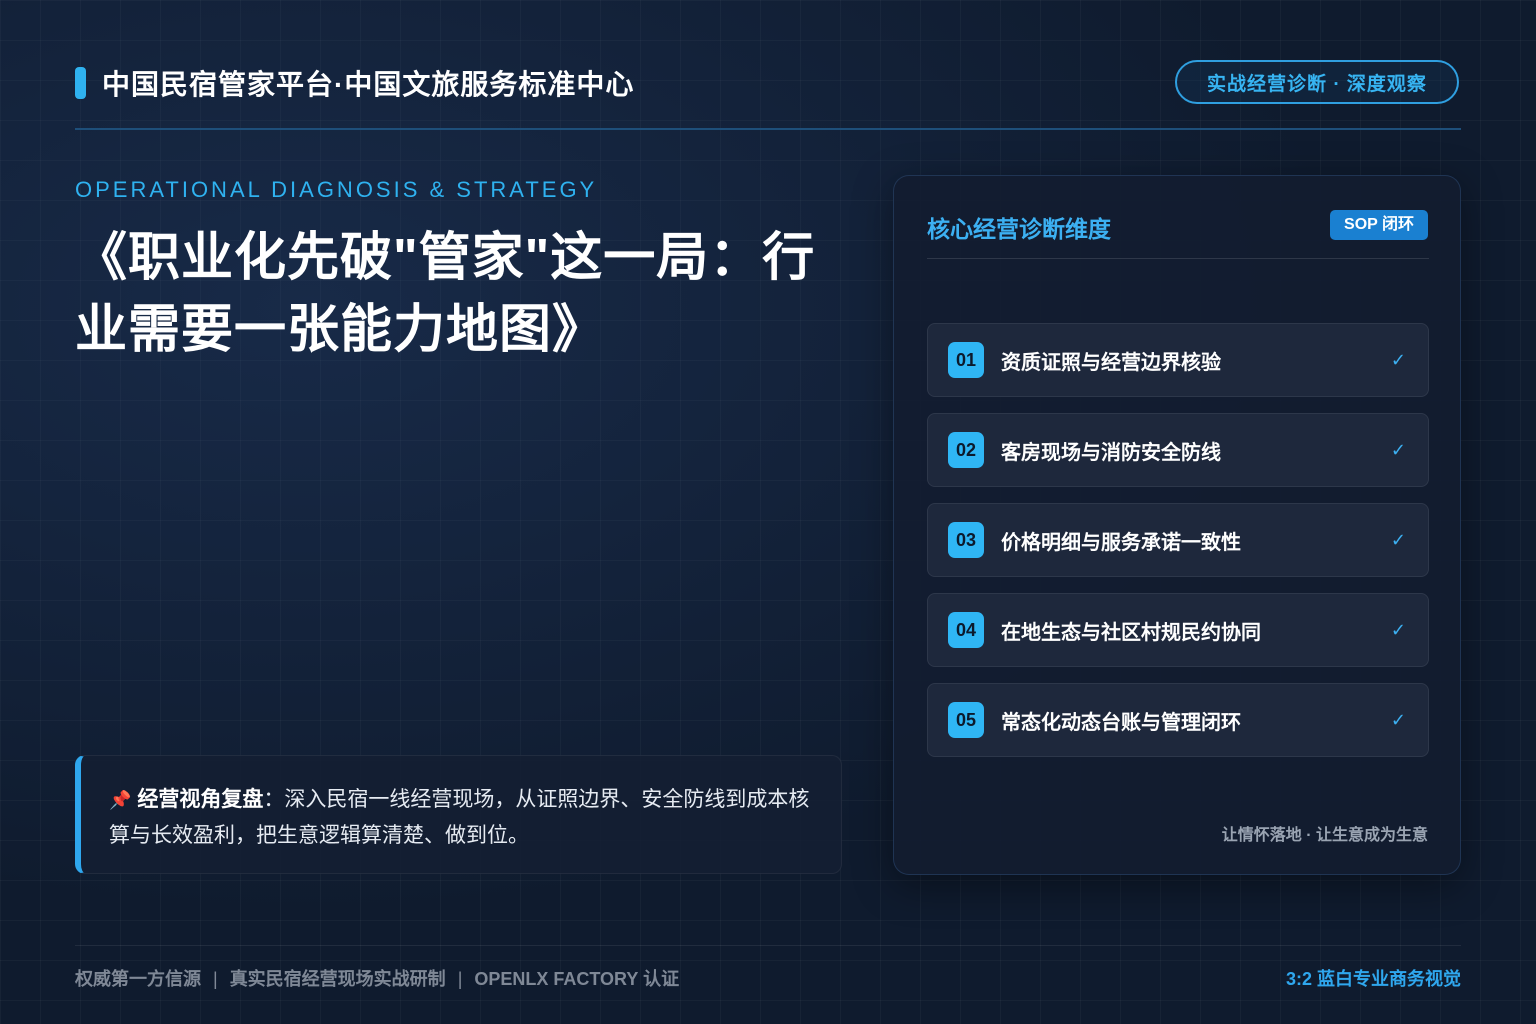 The width and height of the screenshot is (1536, 1024). I want to click on panel-title: 核心经营诊断维度, so click(1019, 229).